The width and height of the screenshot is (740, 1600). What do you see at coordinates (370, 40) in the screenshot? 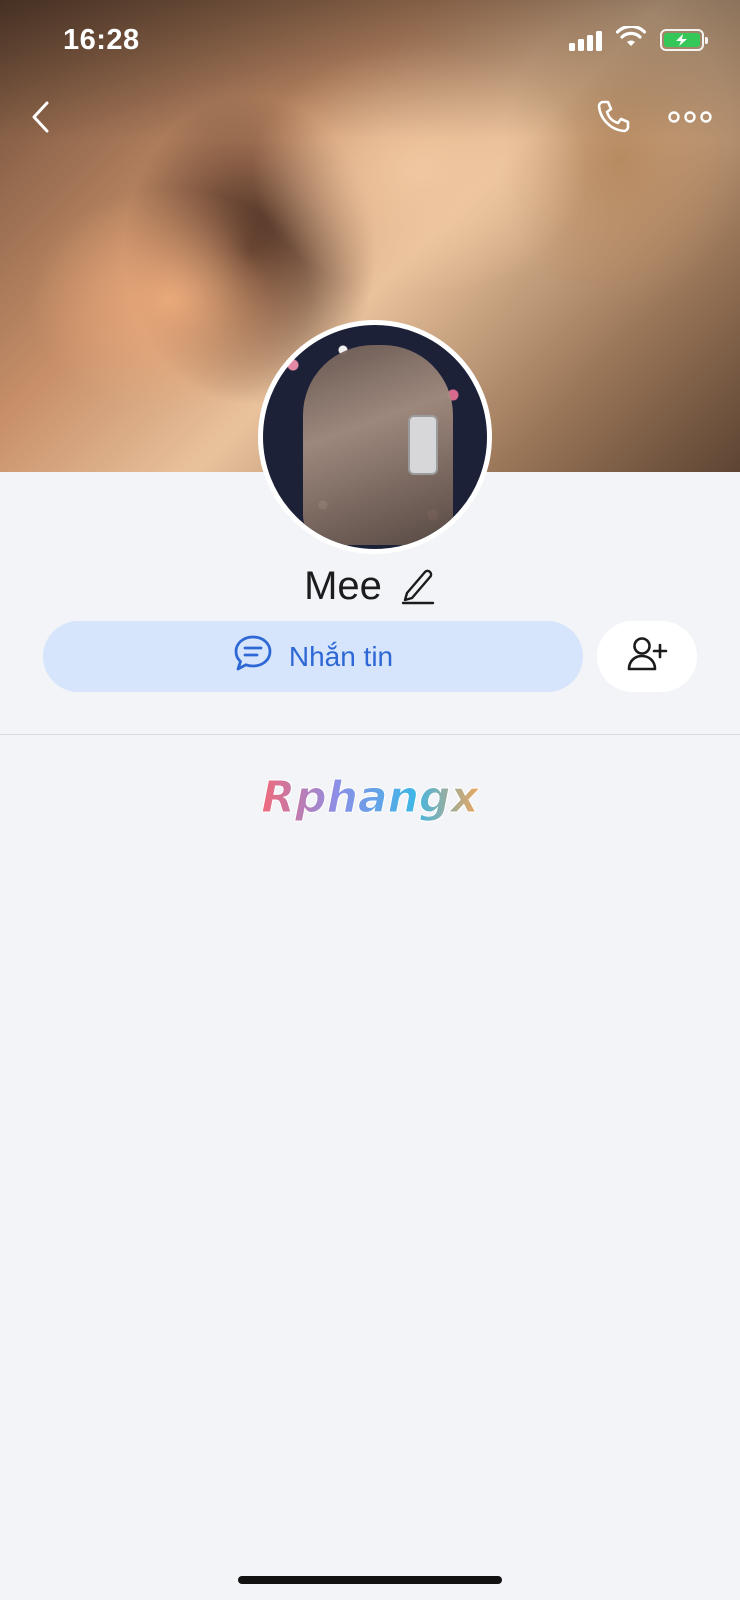
I see `status-bar: 16:28` at bounding box center [370, 40].